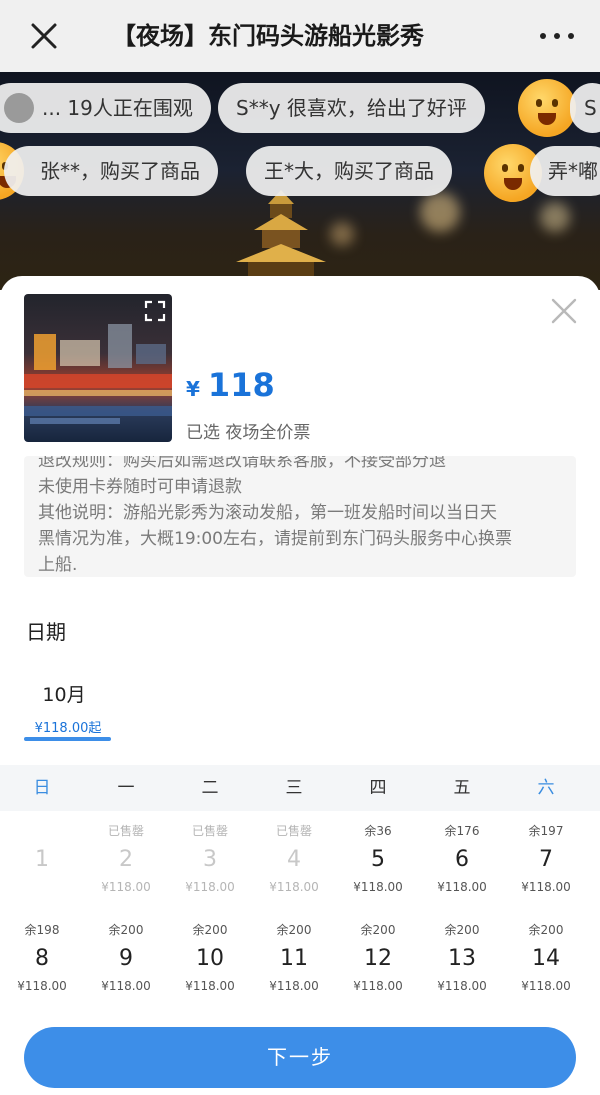 This screenshot has width=600, height=1095. I want to click on calendar-day-cell: 余200 13 ¥118.00, so click(462, 970).